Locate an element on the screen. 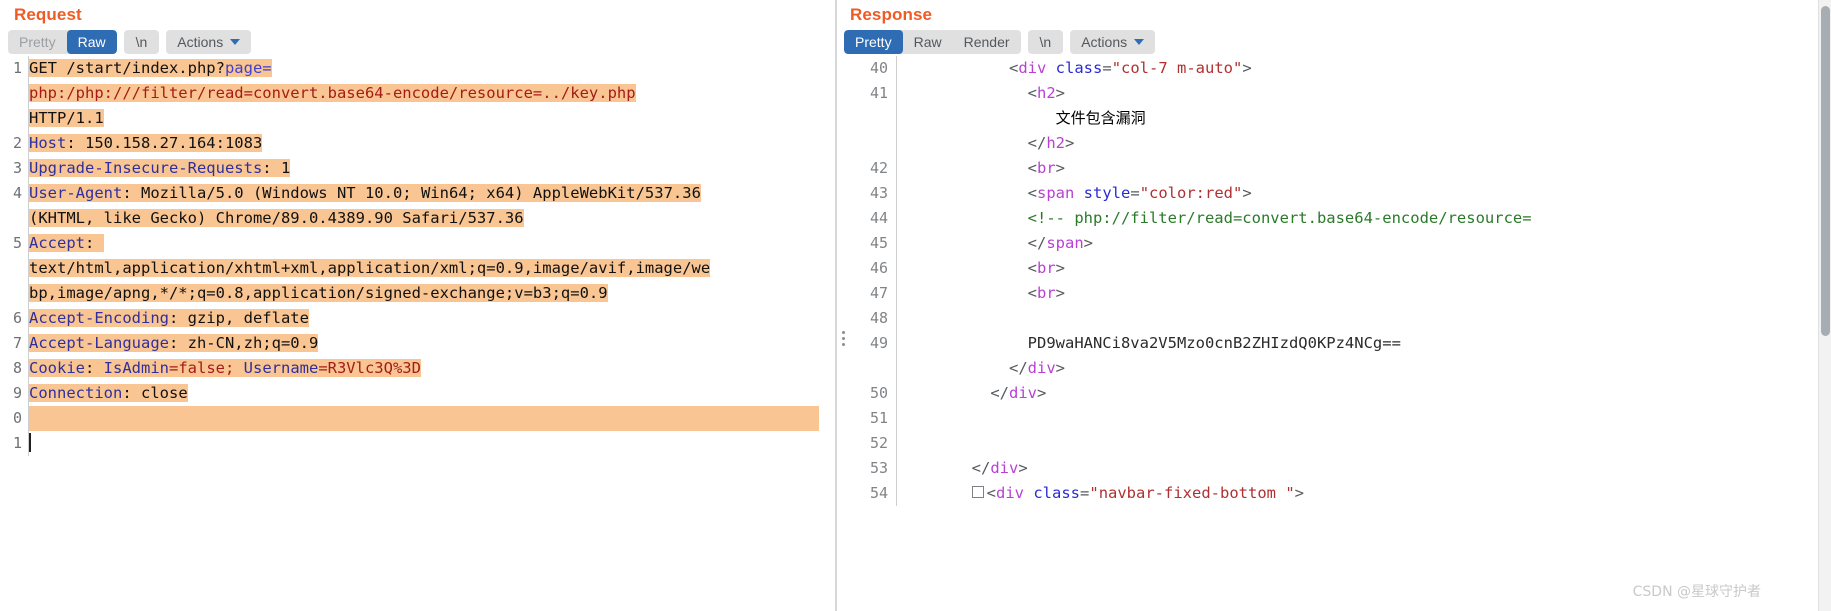  response-line-number: 50 is located at coordinates (878, 393).